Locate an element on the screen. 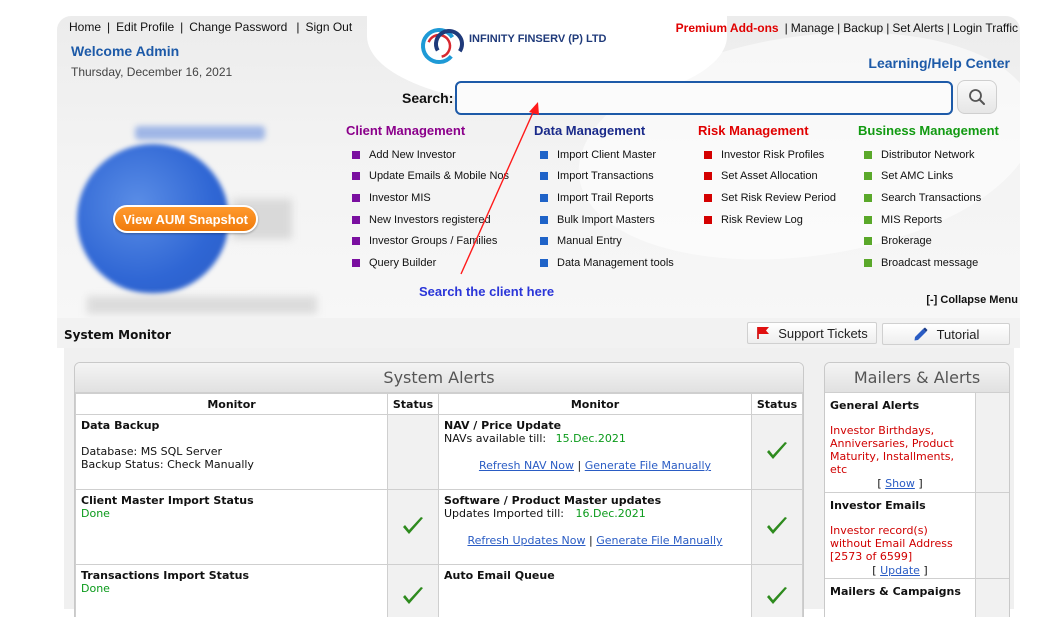  menu-item: Add New Investor is located at coordinates (427, 155).